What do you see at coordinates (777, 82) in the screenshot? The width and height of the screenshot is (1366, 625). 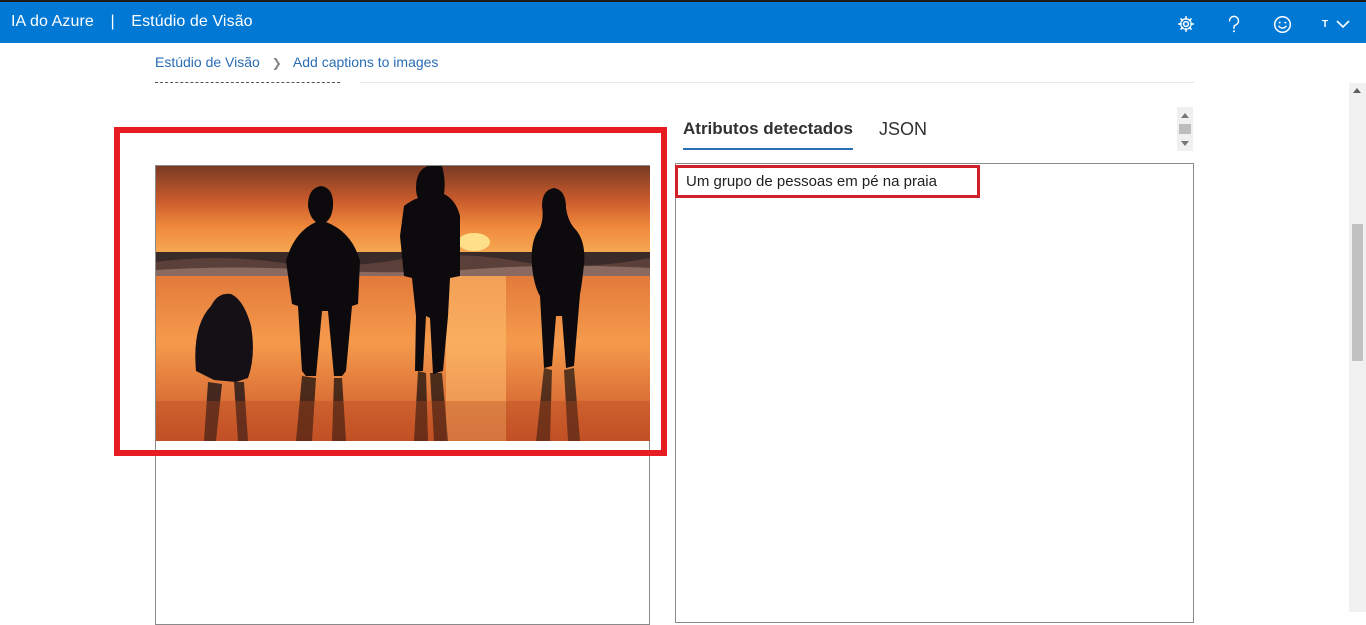 I see `breadcrumb-divider` at bounding box center [777, 82].